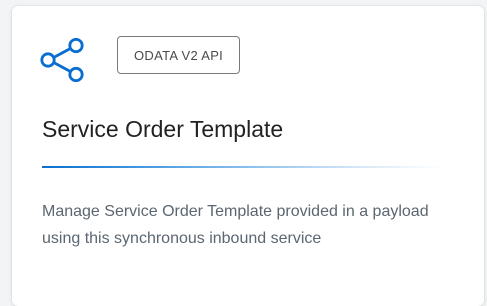 The image size is (487, 306). What do you see at coordinates (179, 55) in the screenshot?
I see `api-type-badge: ODATA V2 API` at bounding box center [179, 55].